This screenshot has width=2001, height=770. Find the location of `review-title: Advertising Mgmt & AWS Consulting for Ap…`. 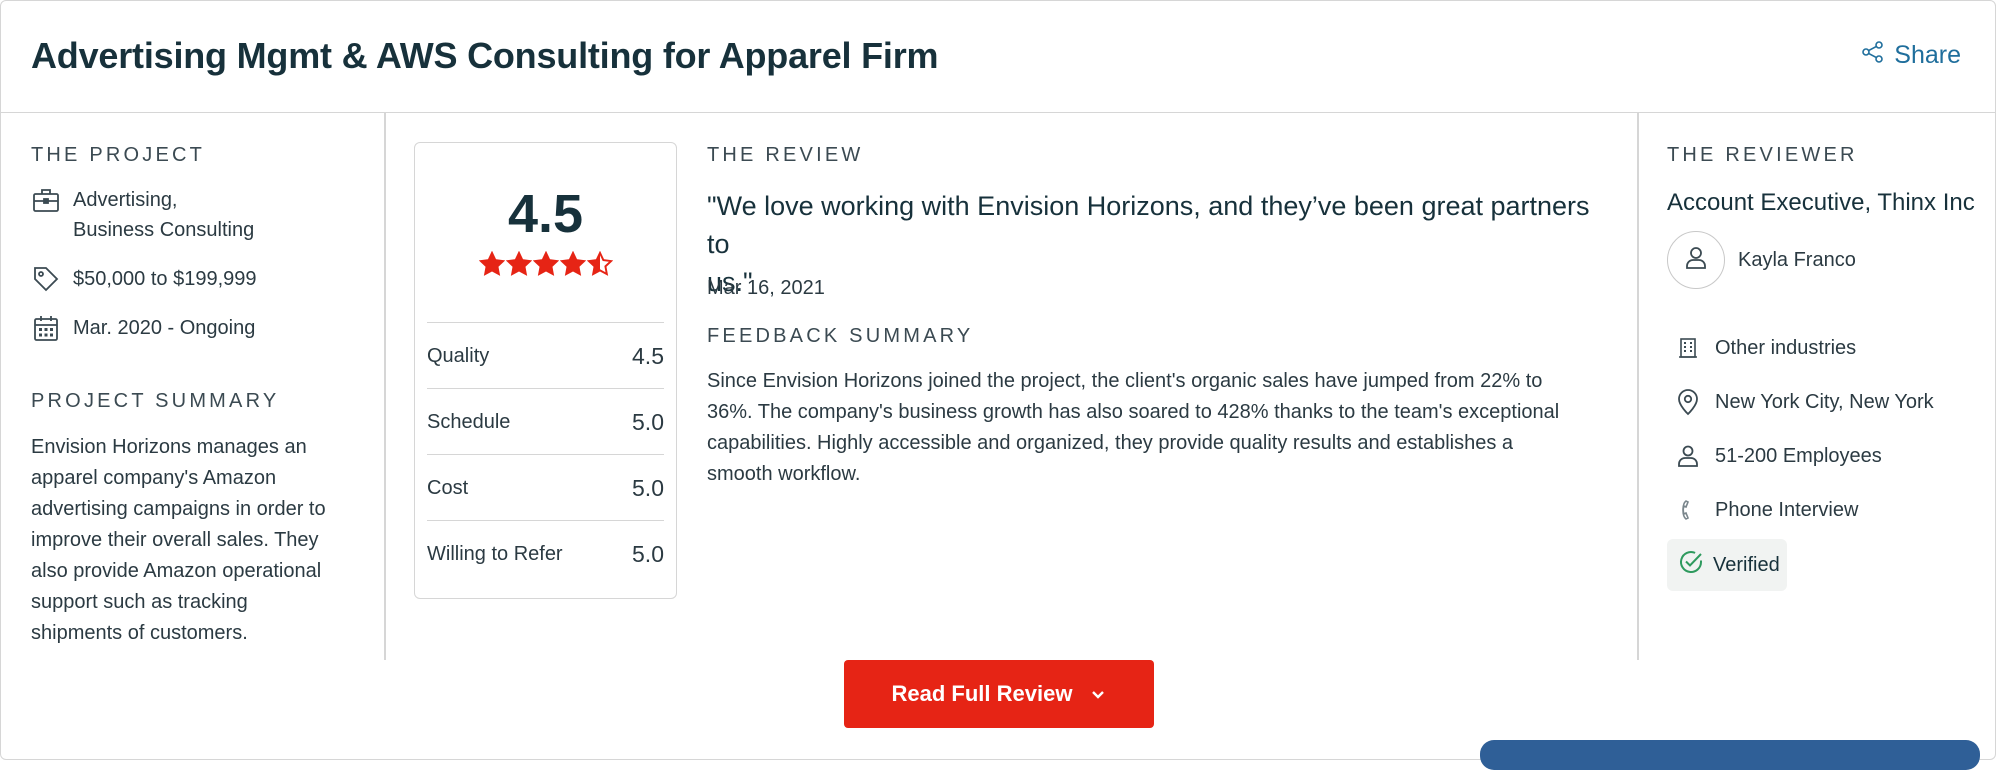

review-title: Advertising Mgmt & AWS Consulting for Ap… is located at coordinates (485, 55).